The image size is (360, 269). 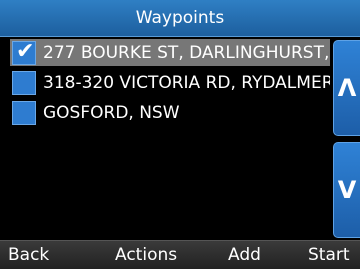 I want to click on chevron-down-icon: V, so click(x=347, y=190).